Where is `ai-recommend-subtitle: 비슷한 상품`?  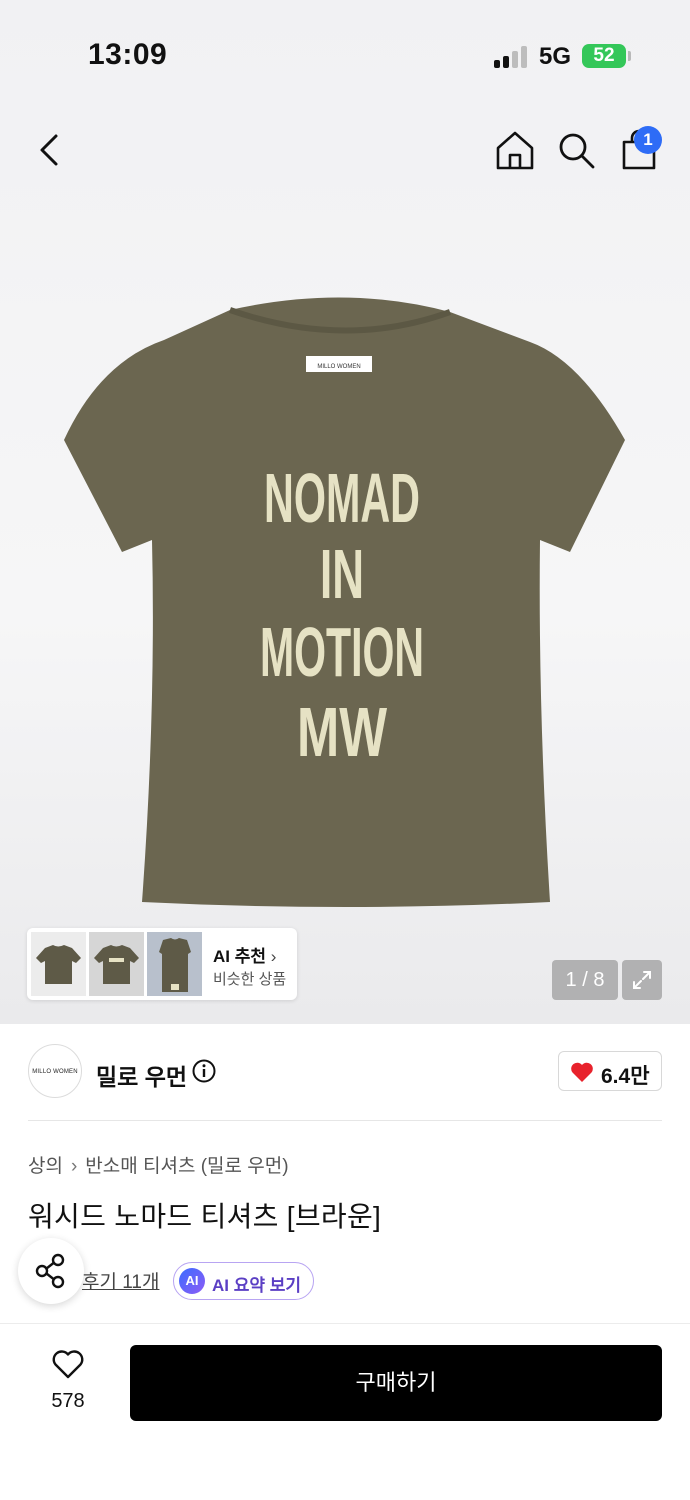 ai-recommend-subtitle: 비슷한 상품 is located at coordinates (250, 979).